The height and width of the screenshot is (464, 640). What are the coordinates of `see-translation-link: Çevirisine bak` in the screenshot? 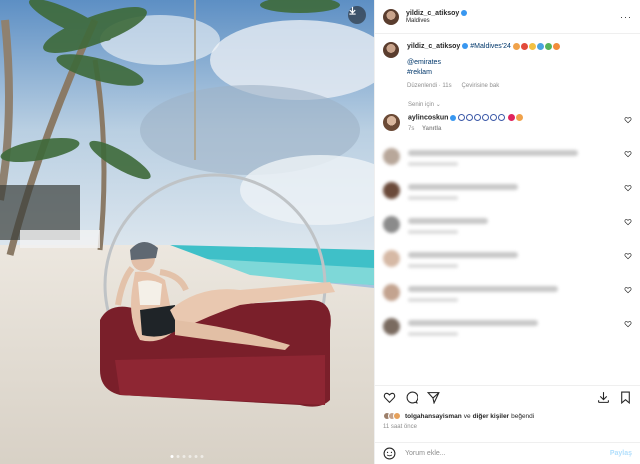 It's located at (481, 86).